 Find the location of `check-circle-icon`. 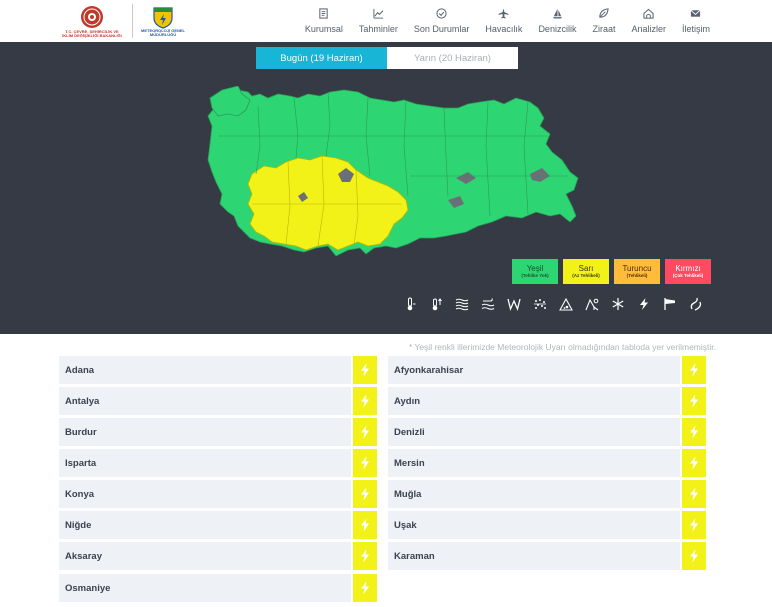

check-circle-icon is located at coordinates (441, 13).